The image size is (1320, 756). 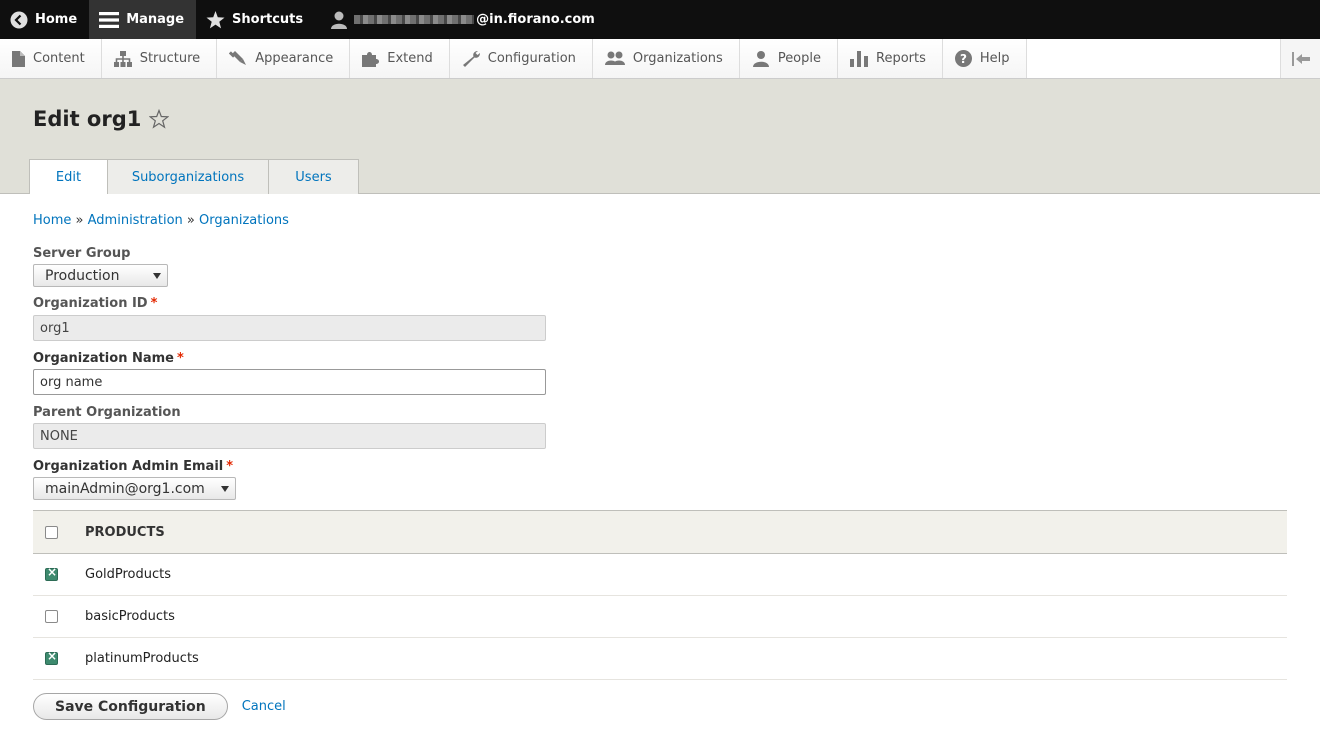 I want to click on products-column-header: PRODUCTS, so click(x=686, y=532).